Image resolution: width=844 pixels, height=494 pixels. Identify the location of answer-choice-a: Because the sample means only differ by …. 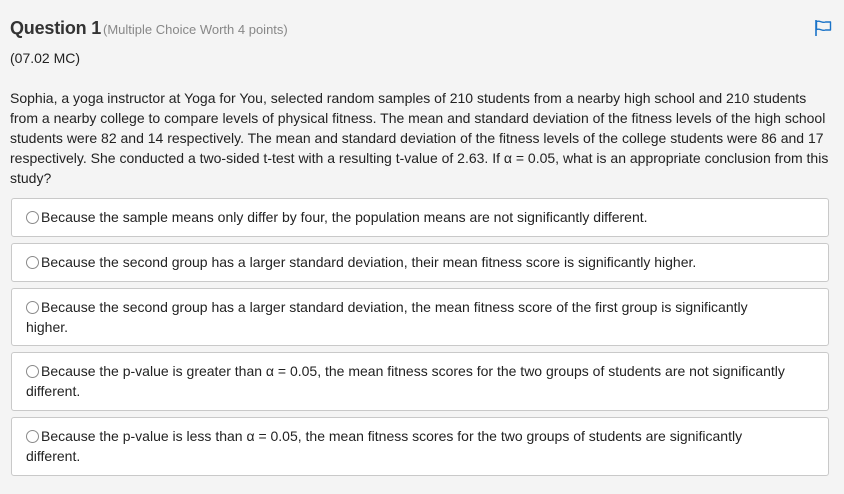
(420, 217).